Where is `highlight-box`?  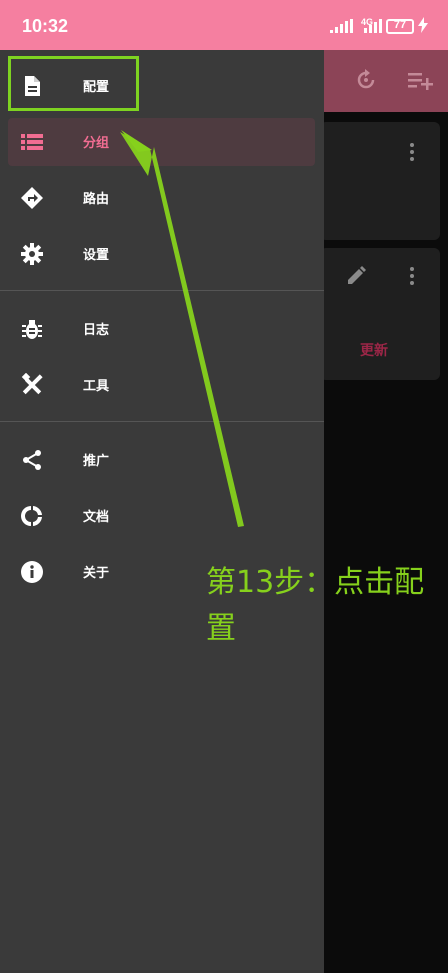
highlight-box is located at coordinates (73, 83).